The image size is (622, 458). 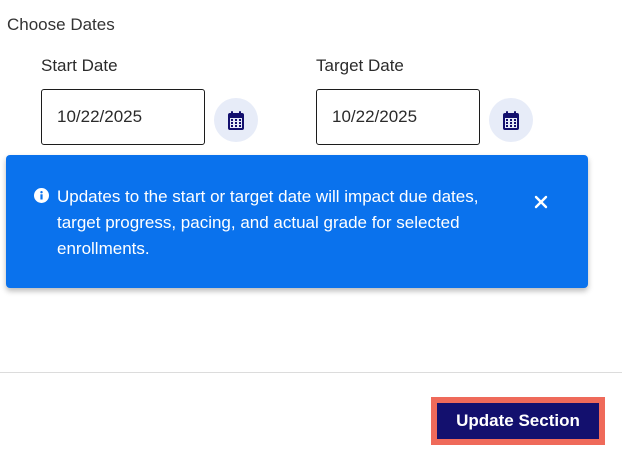 I want to click on target-date-calendar-button, so click(x=511, y=120).